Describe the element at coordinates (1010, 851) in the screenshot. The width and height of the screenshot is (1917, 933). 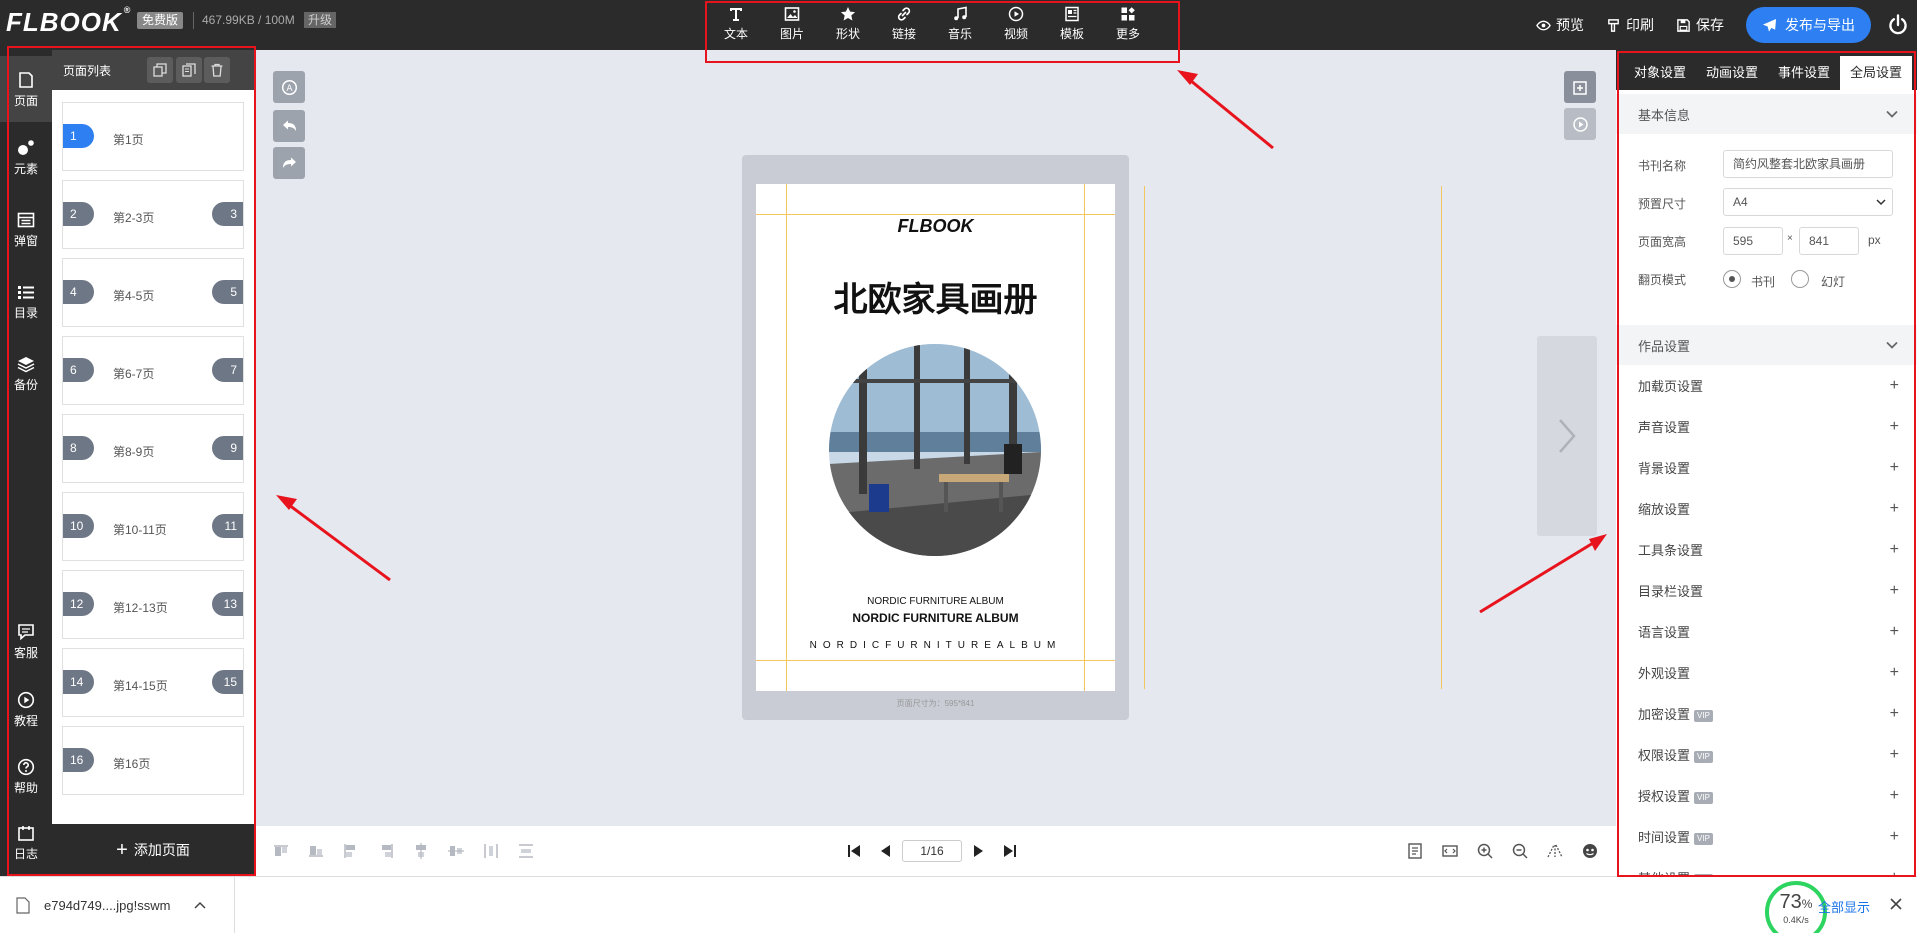
I see `last-page-icon` at that location.